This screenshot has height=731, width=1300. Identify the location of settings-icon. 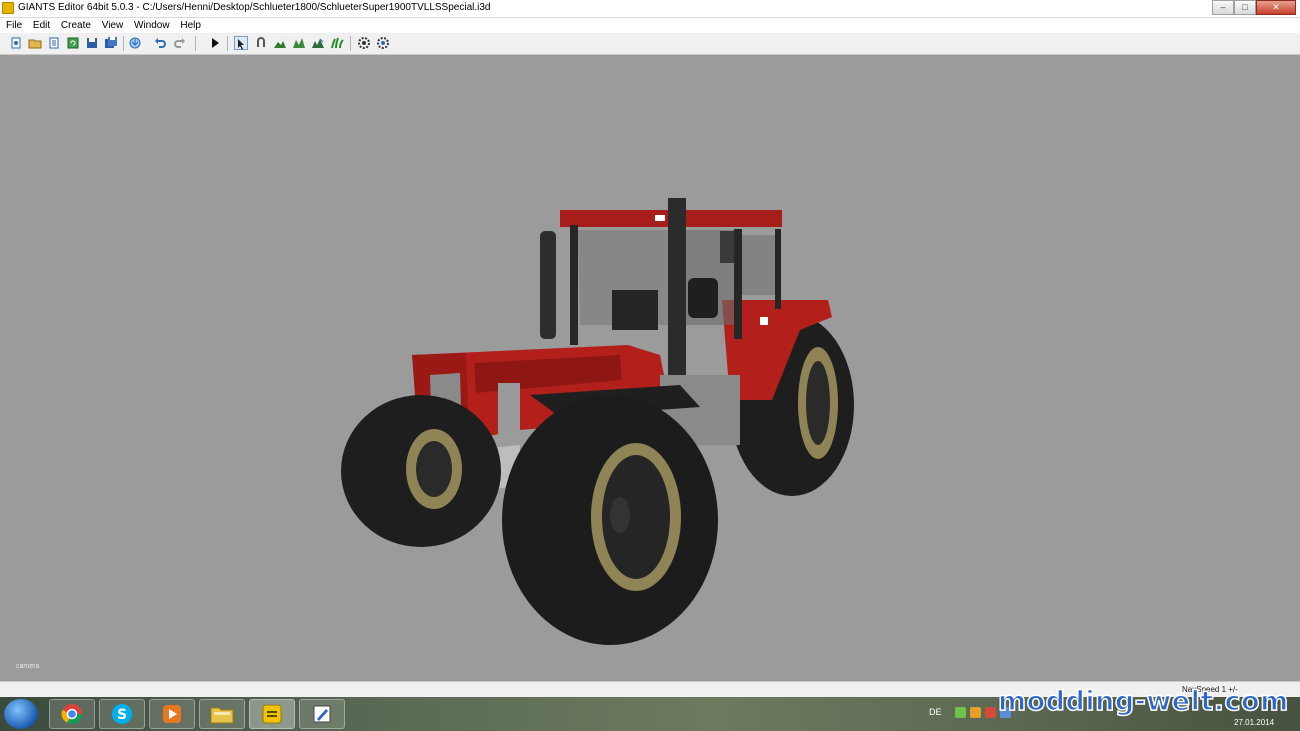
(383, 43).